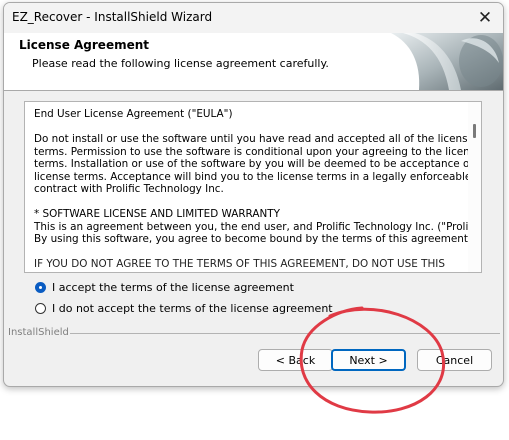 This screenshot has height=440, width=509. I want to click on next-button: Next >, so click(368, 360).